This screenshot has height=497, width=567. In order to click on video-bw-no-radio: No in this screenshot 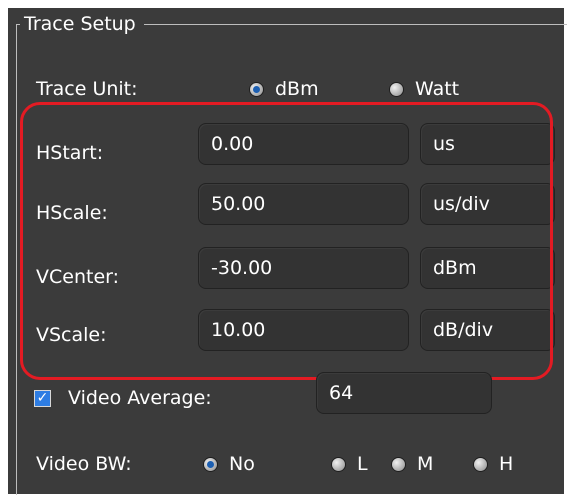, I will do `click(229, 464)`.